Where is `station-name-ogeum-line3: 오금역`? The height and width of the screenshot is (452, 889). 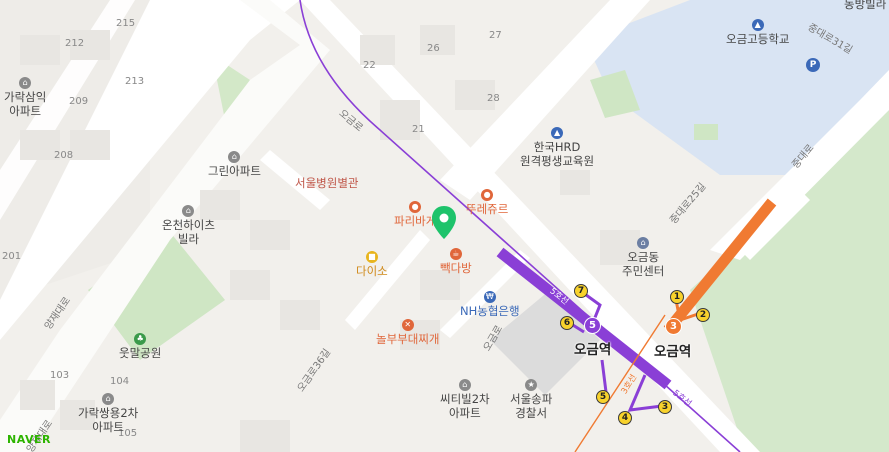 station-name-ogeum-line3: 오금역 is located at coordinates (672, 350).